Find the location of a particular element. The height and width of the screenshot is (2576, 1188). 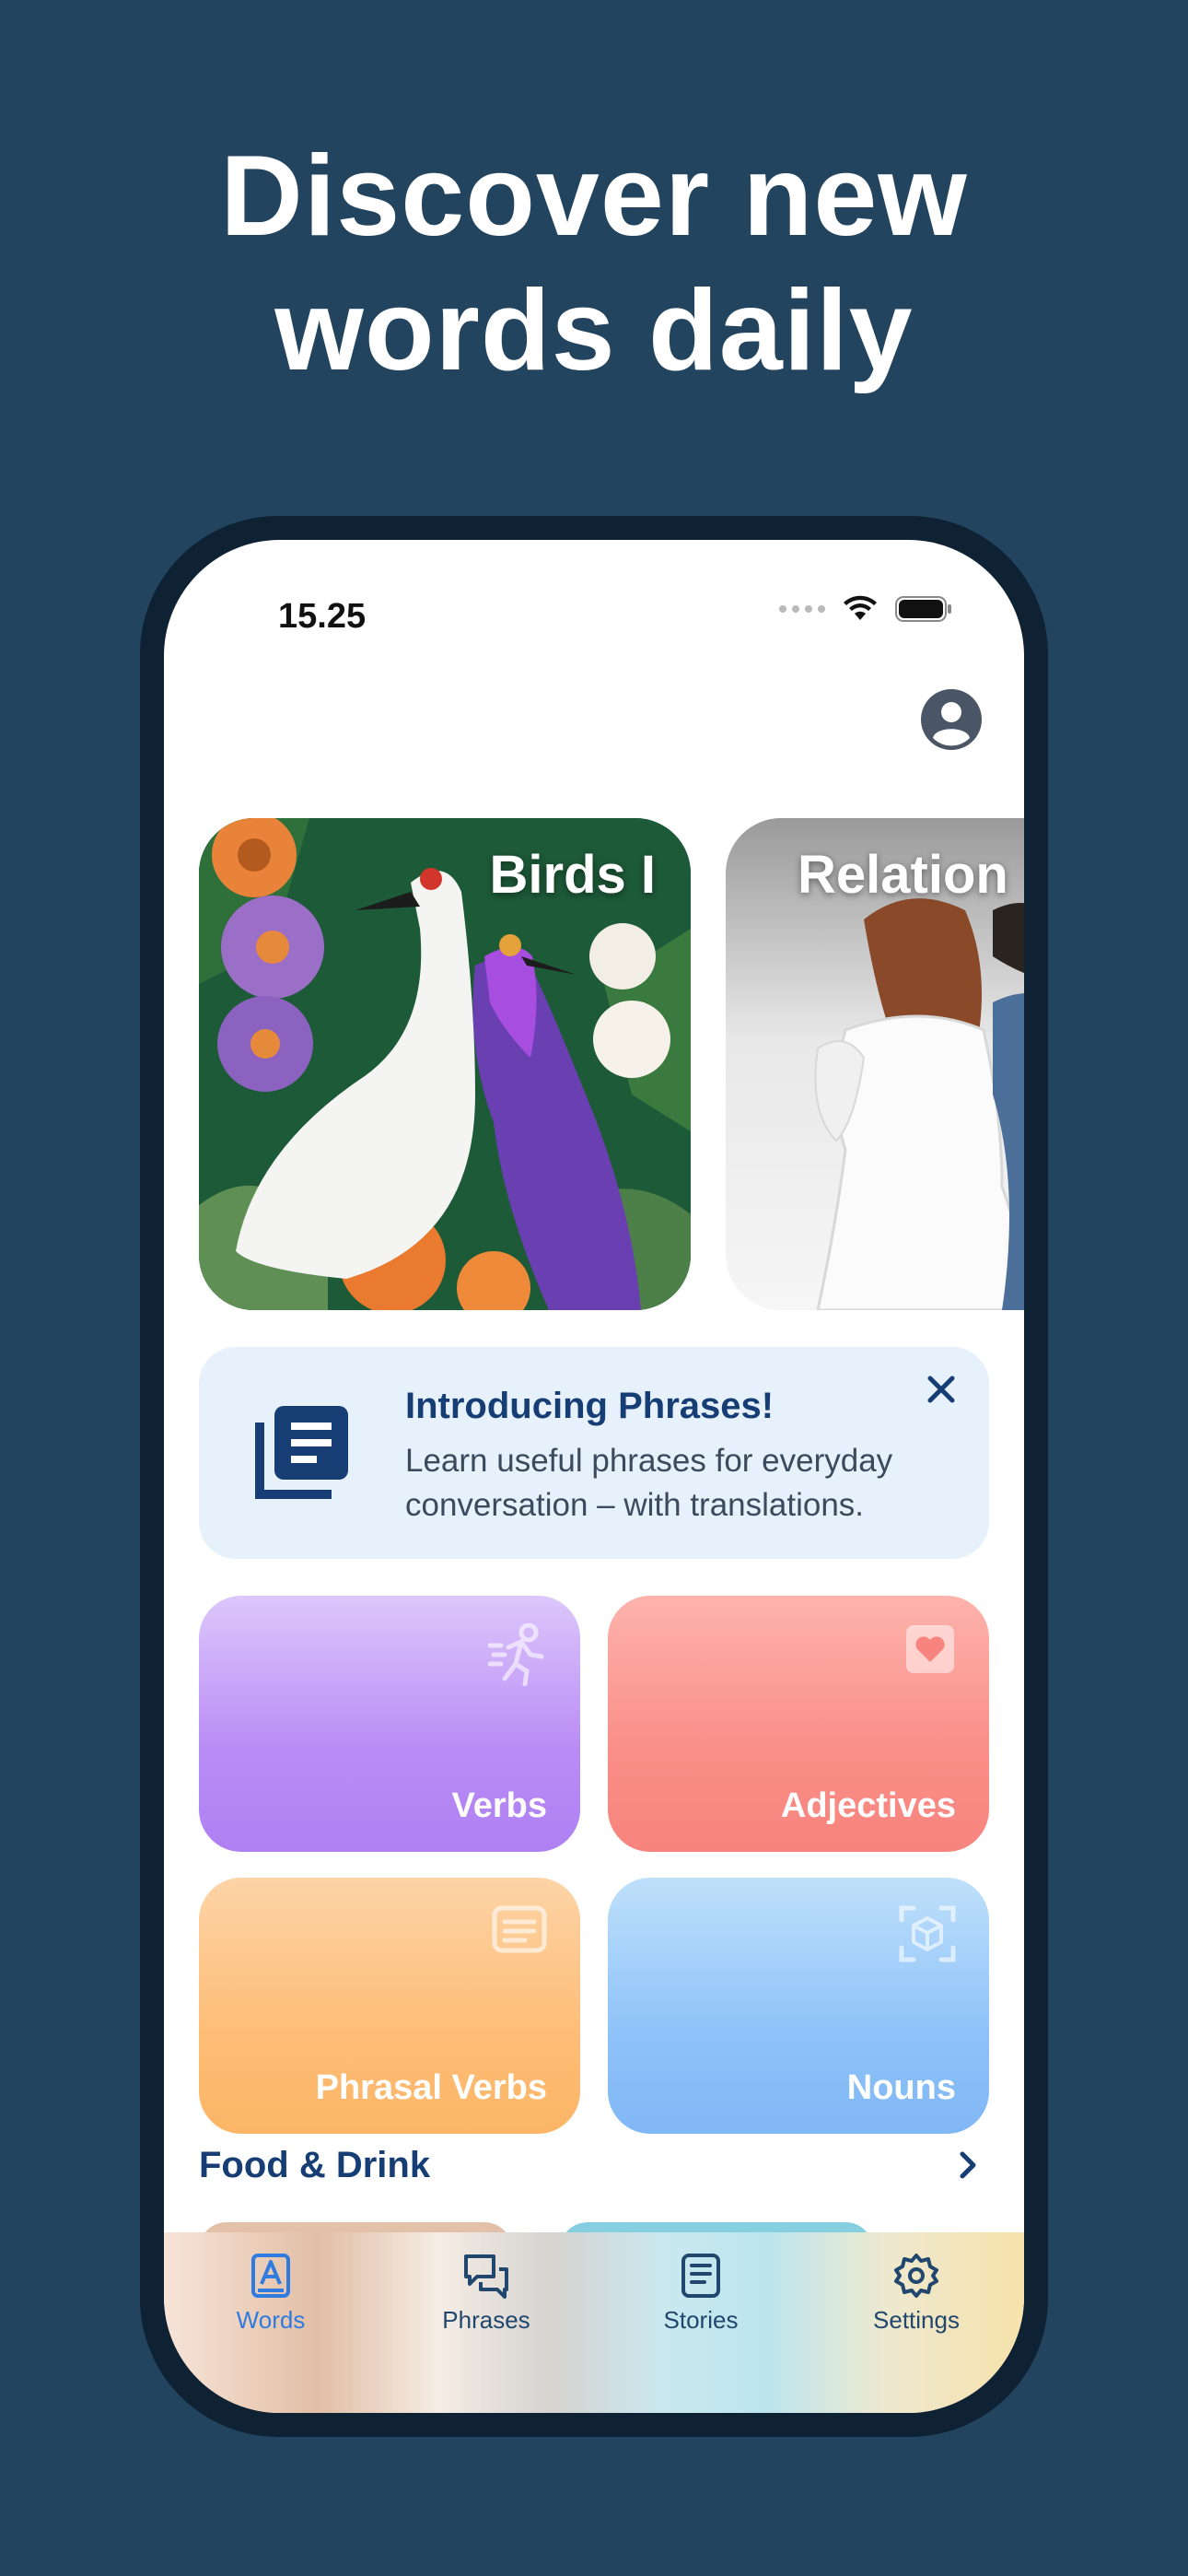

gear-icon is located at coordinates (916, 2276).